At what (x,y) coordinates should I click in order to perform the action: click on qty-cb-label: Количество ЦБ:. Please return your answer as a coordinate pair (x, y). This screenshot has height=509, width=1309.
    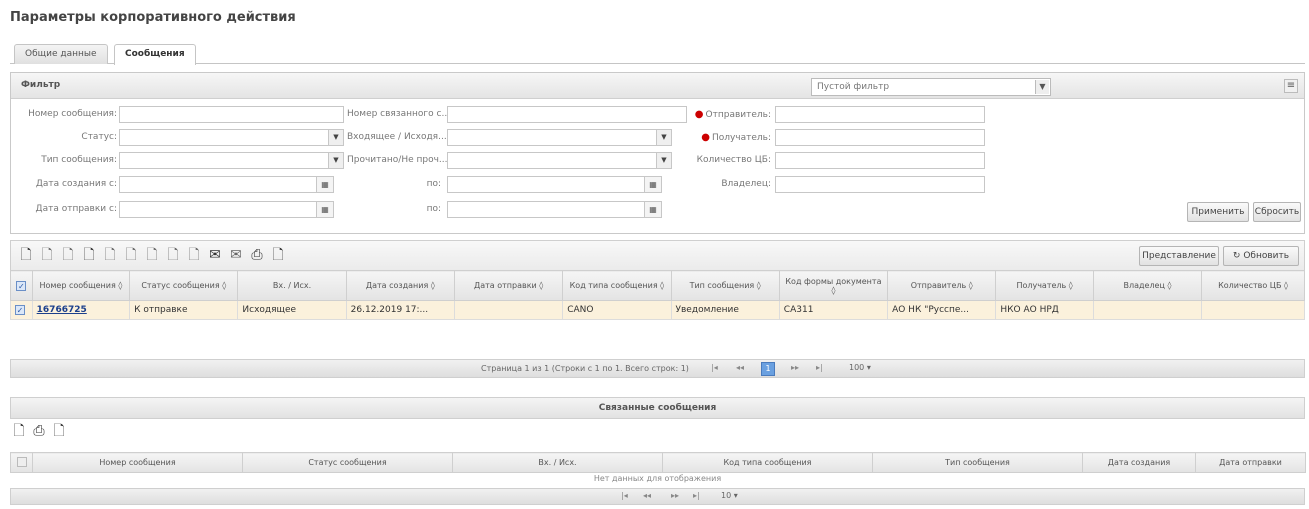
    Looking at the image, I should click on (733, 160).